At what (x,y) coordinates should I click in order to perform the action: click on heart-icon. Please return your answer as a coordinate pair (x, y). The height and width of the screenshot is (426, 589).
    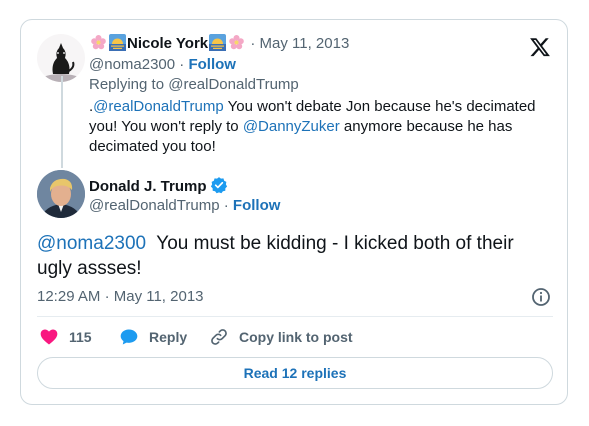
    Looking at the image, I should click on (49, 337).